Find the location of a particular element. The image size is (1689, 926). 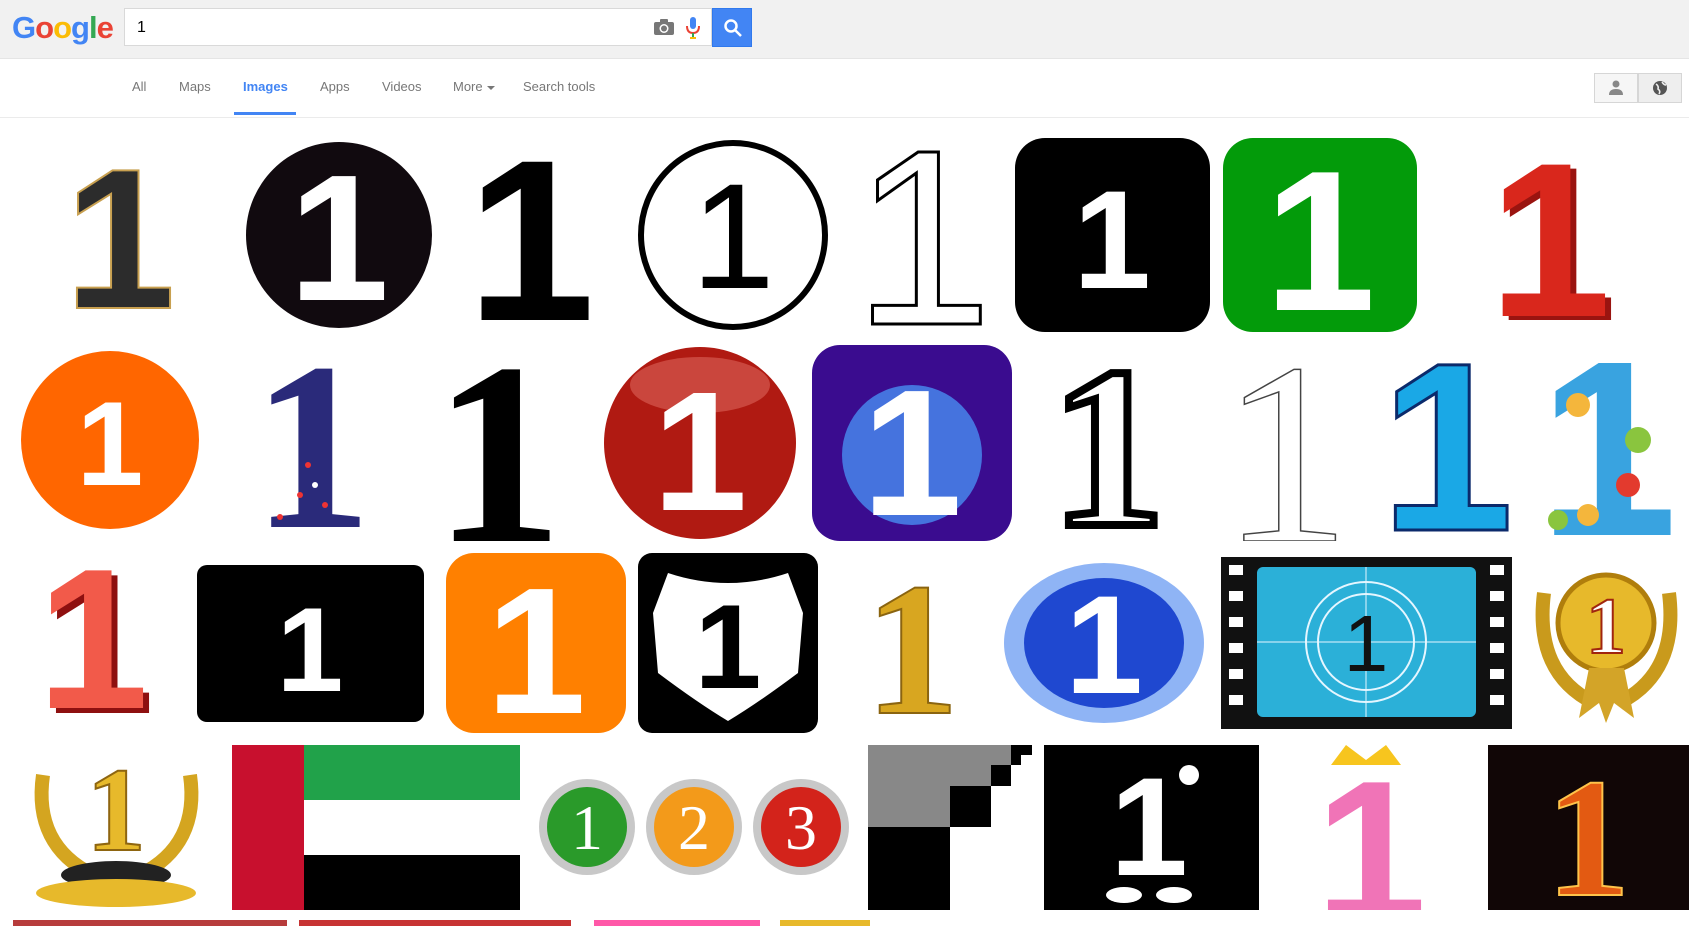

ball-label-three: 3 is located at coordinates (801, 827).